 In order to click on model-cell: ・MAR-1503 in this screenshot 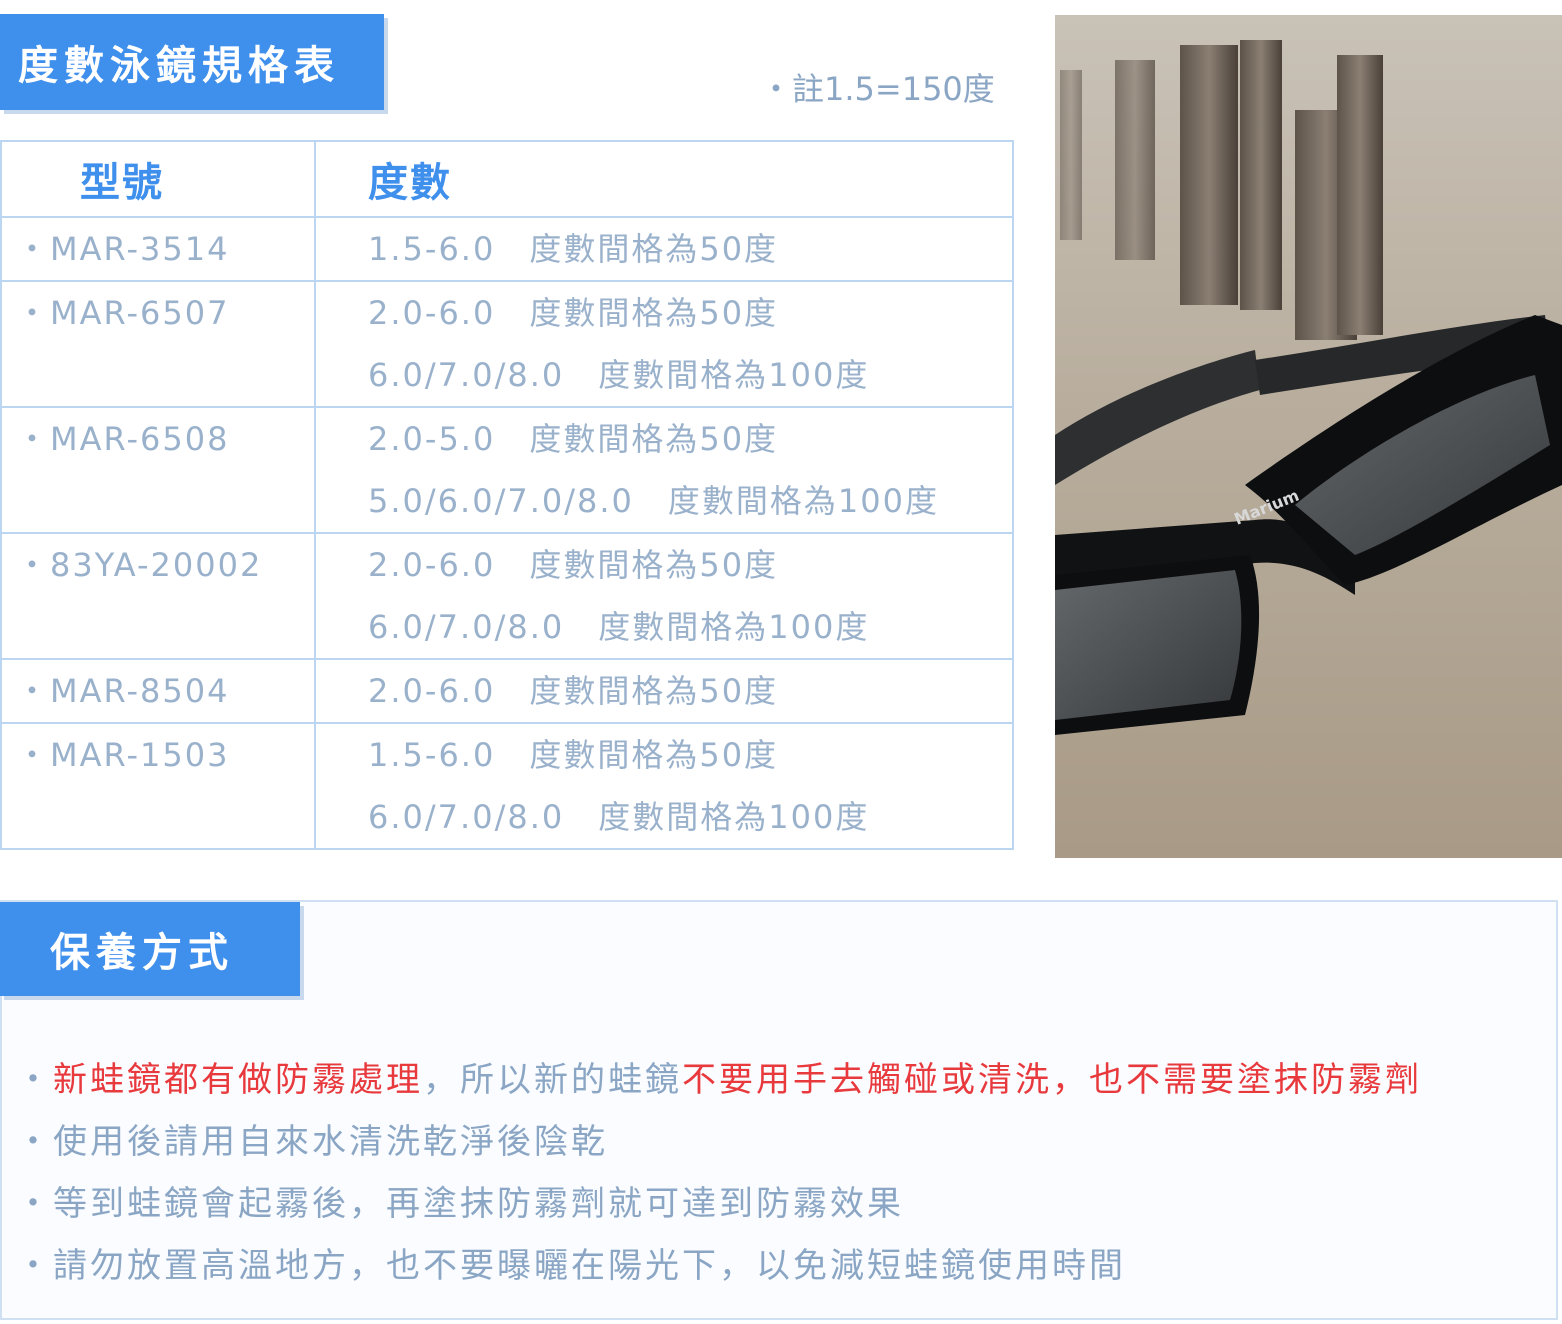, I will do `click(158, 786)`.